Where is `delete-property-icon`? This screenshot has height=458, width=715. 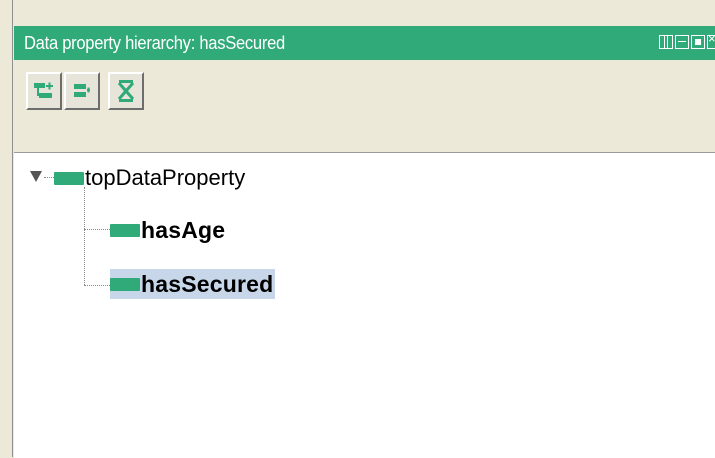
delete-property-icon is located at coordinates (126, 91).